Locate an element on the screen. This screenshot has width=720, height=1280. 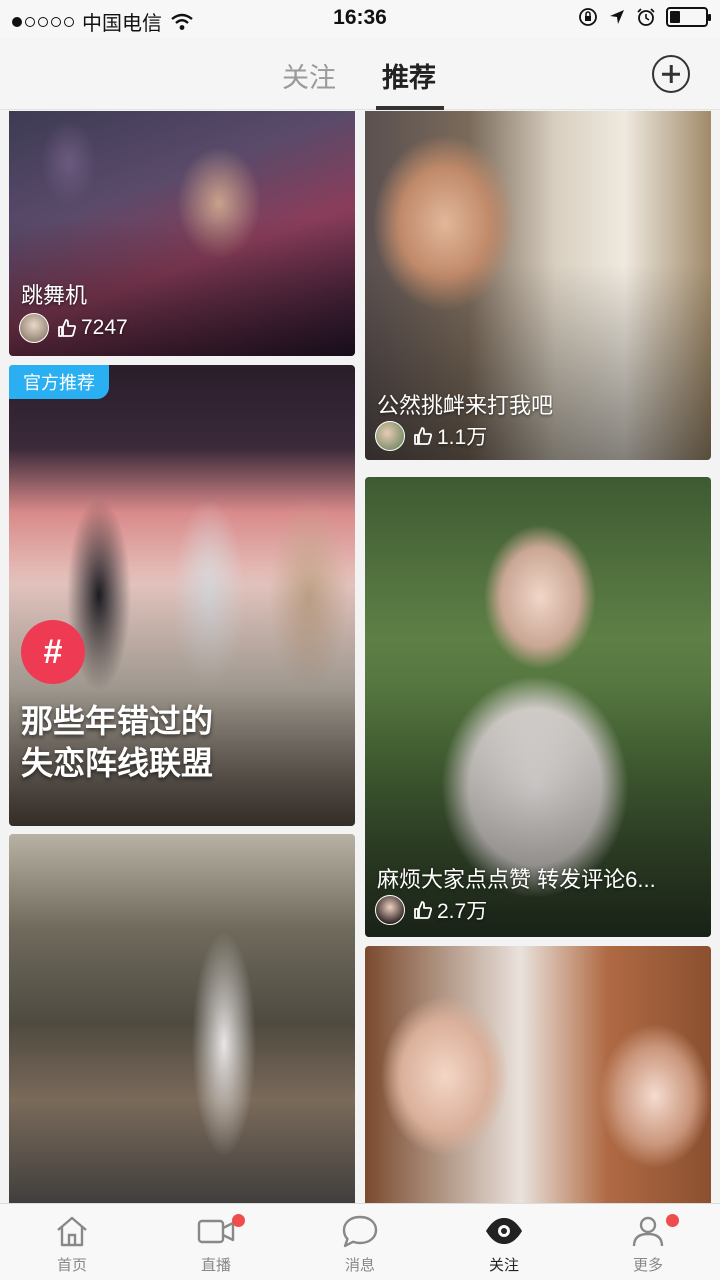
card-meta: 2.7万 is located at coordinates (431, 910).